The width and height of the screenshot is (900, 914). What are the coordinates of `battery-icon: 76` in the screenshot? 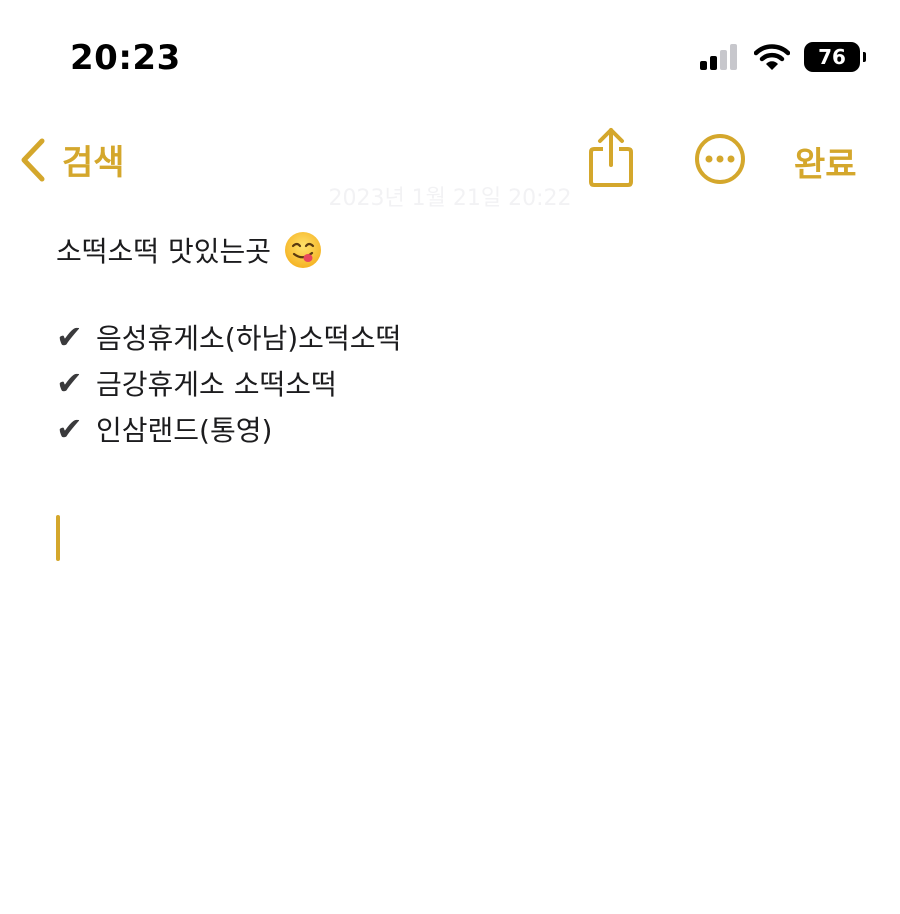 It's located at (835, 57).